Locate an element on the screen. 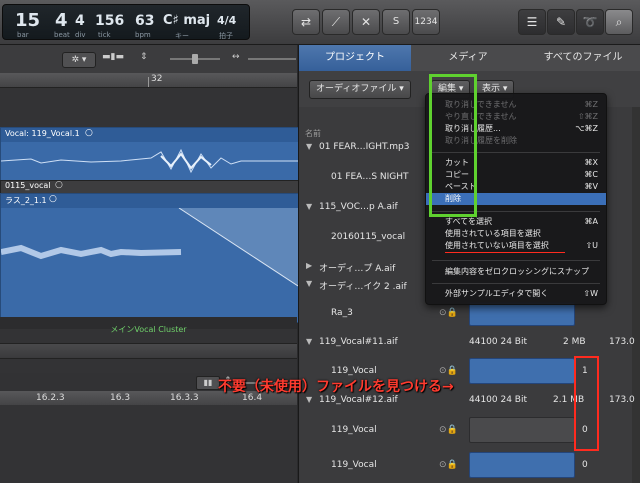 The width and height of the screenshot is (640, 483). menu-item-select-all: すべてを選択 ⌘A is located at coordinates (516, 222).